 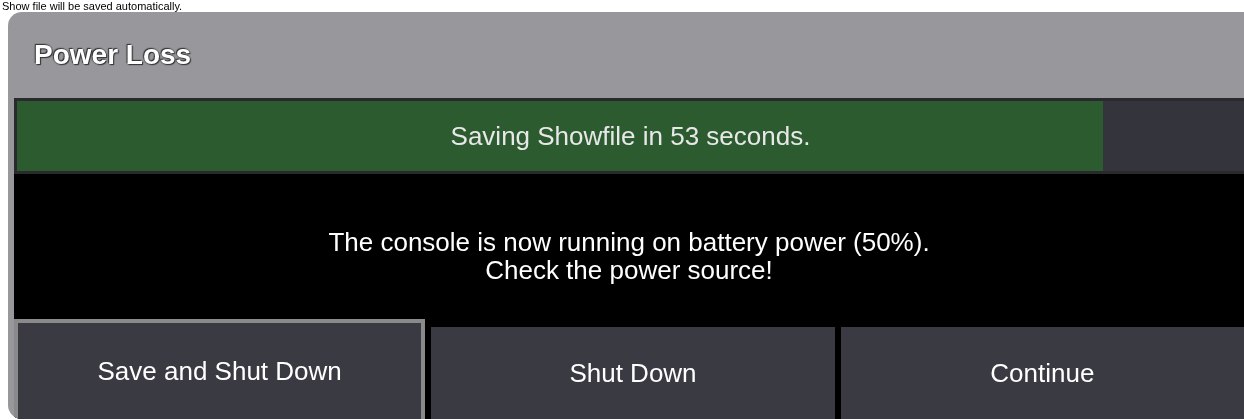 I want to click on caption-text: Show file will be saved automatically., so click(x=92, y=6).